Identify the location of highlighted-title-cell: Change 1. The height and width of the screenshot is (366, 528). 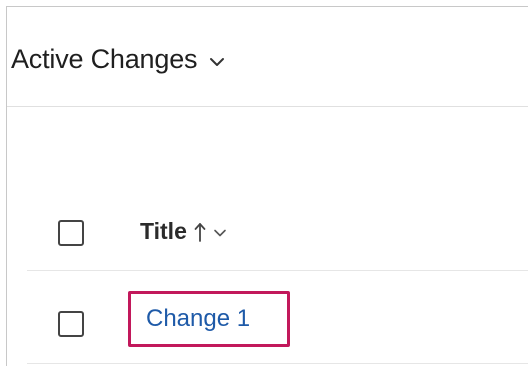
(209, 319).